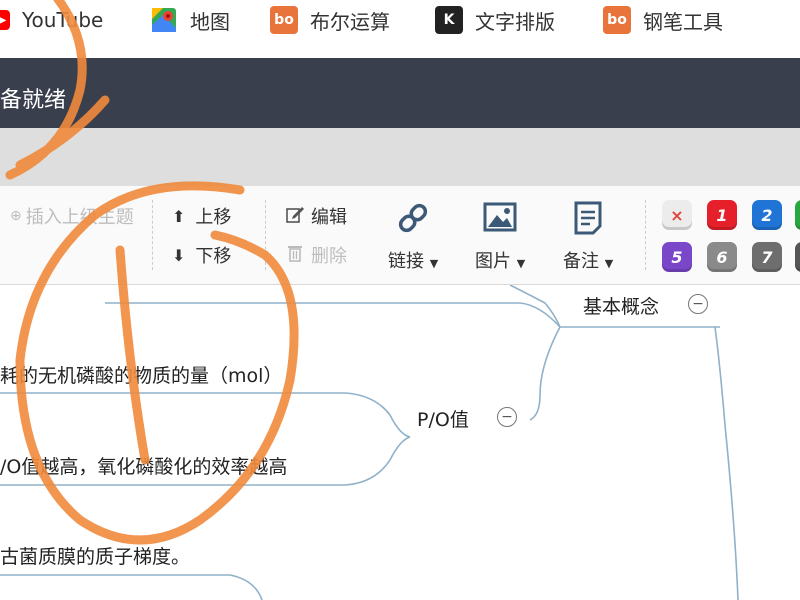  Describe the element at coordinates (722, 257) in the screenshot. I see `priority-6-icon: 6` at that location.